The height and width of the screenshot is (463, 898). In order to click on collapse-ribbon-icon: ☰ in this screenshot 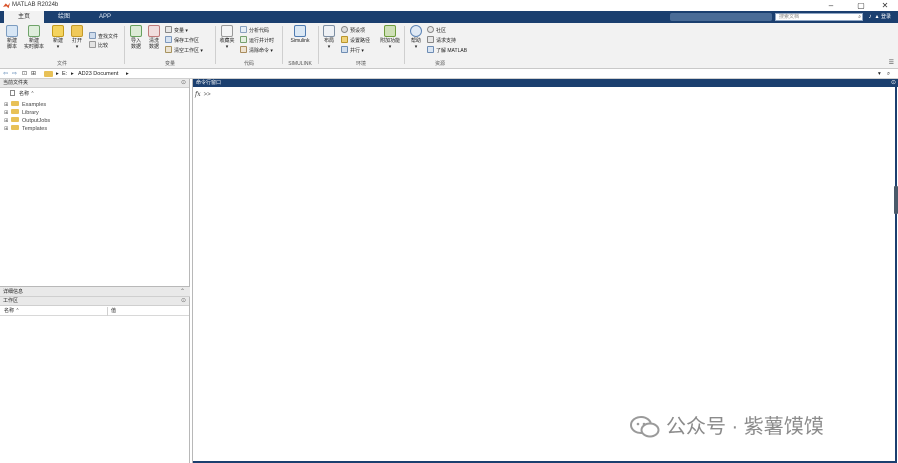, I will do `click(891, 62)`.